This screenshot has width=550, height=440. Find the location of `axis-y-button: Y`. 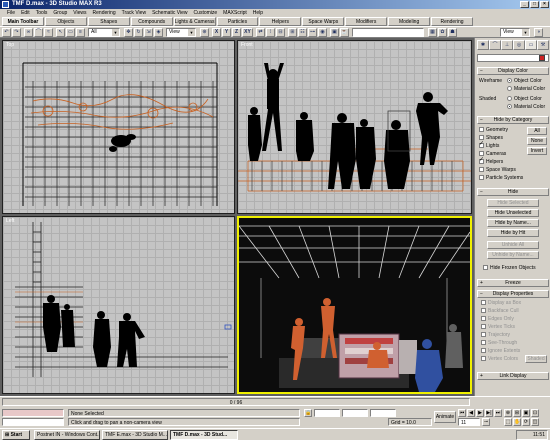

axis-y-button: Y is located at coordinates (226, 32).